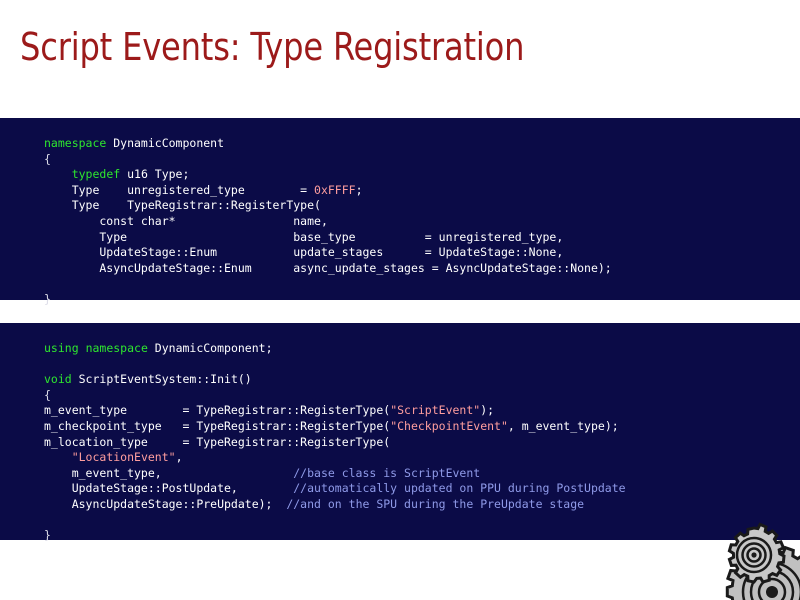  I want to click on code-token-txt: UpdateStage::PostUpdate,, so click(169, 488).